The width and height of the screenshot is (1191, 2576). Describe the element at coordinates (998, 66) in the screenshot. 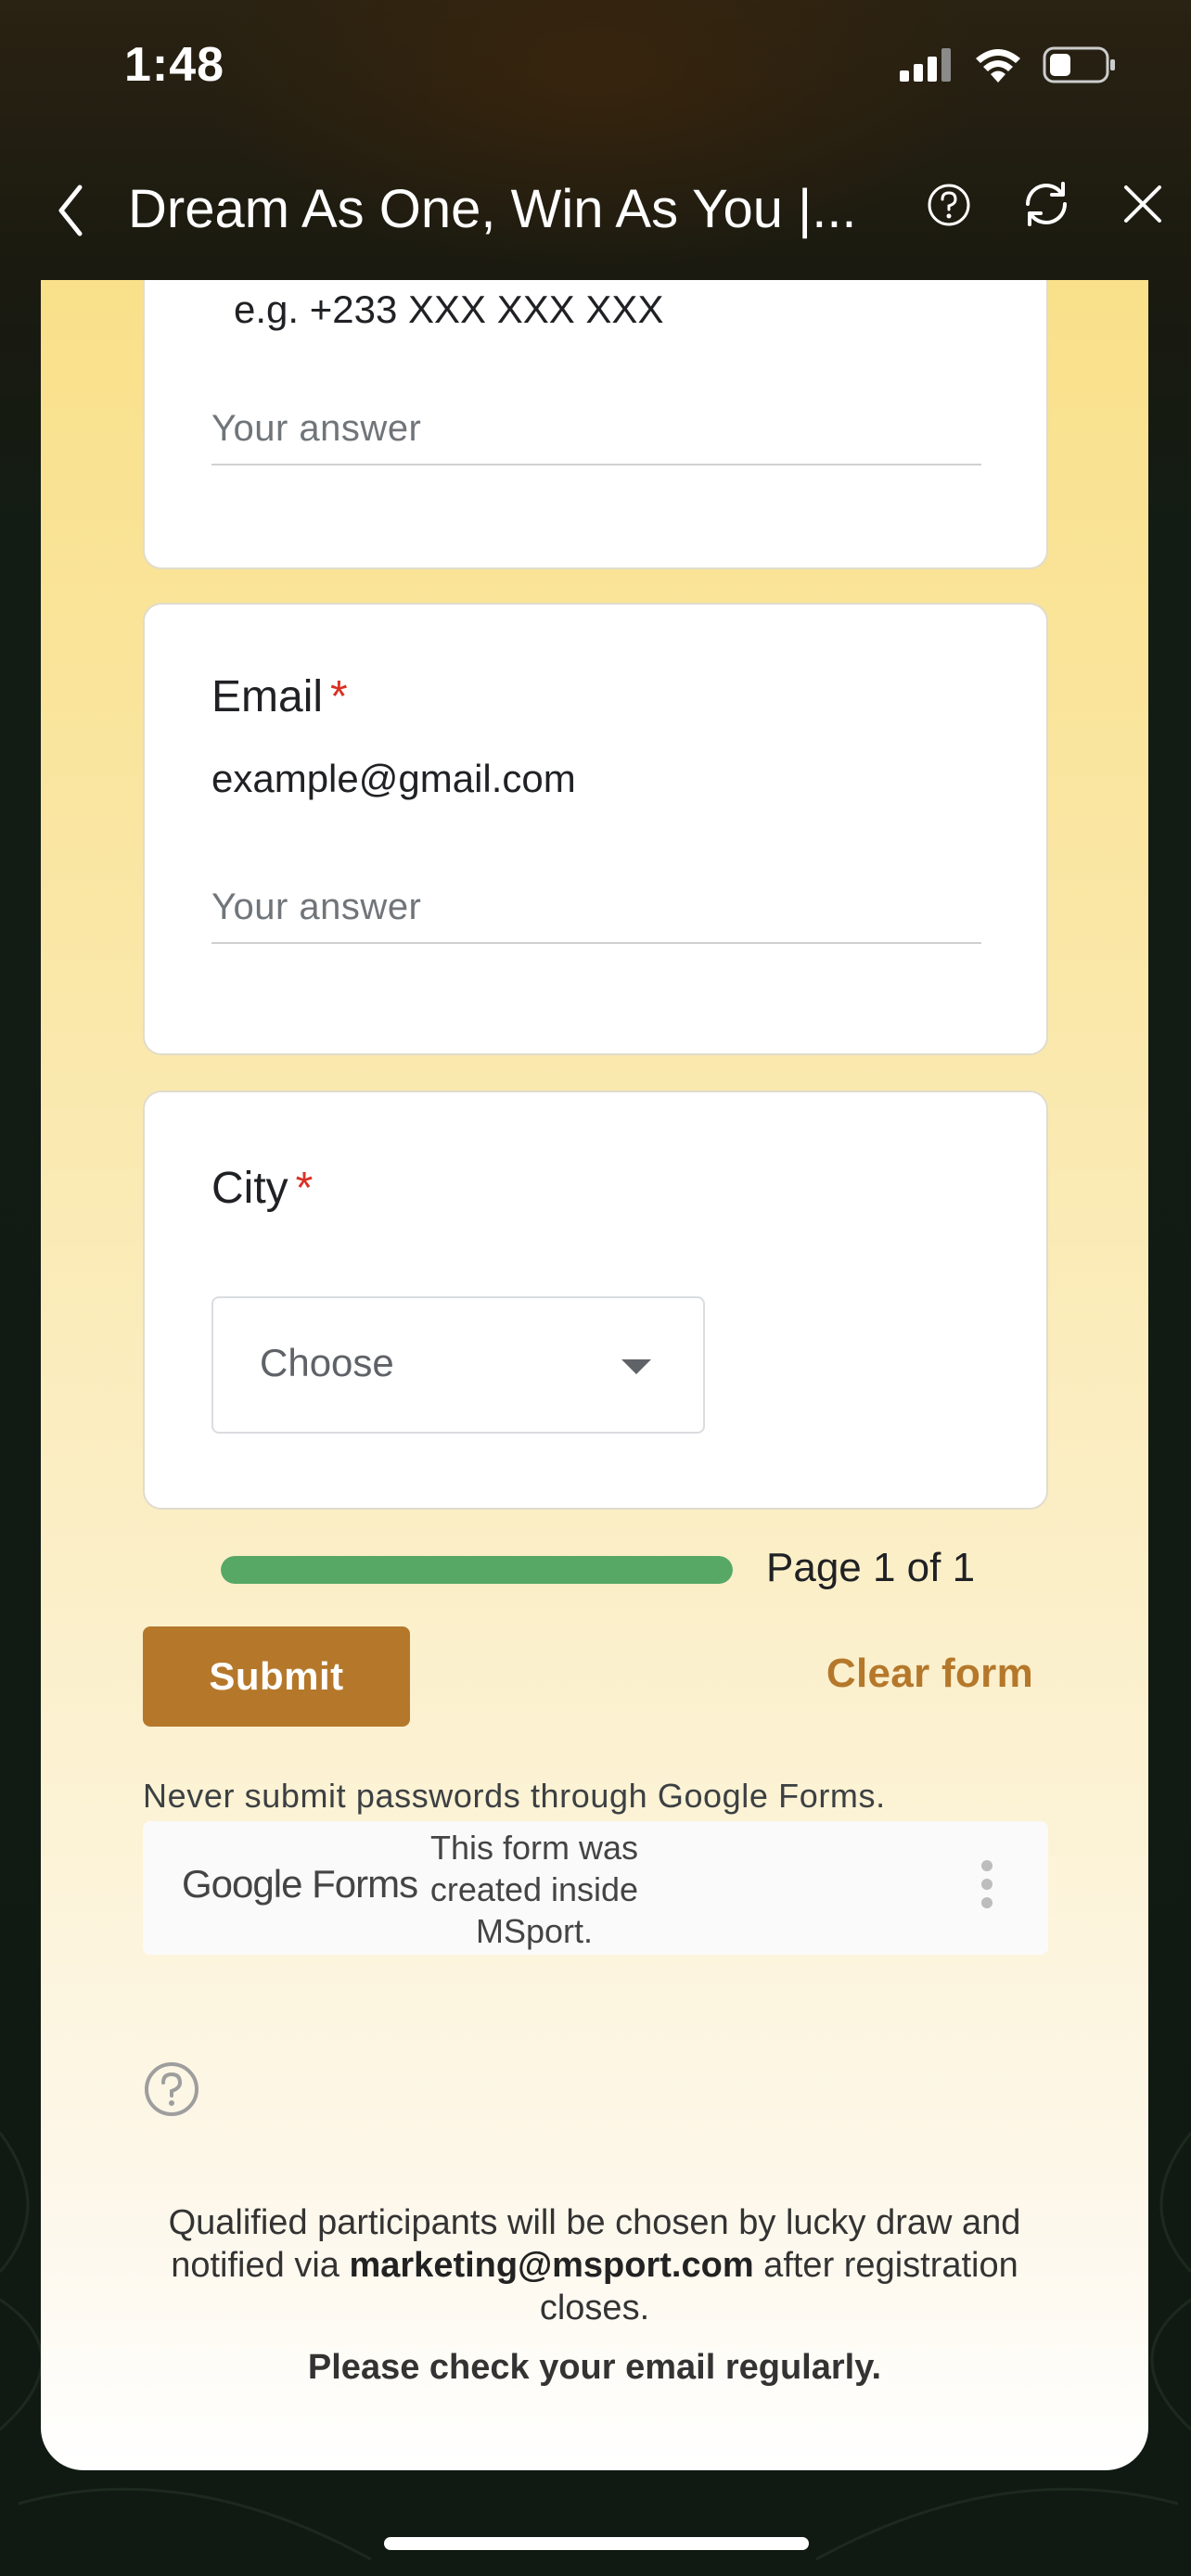

I see `wifi-icon` at that location.